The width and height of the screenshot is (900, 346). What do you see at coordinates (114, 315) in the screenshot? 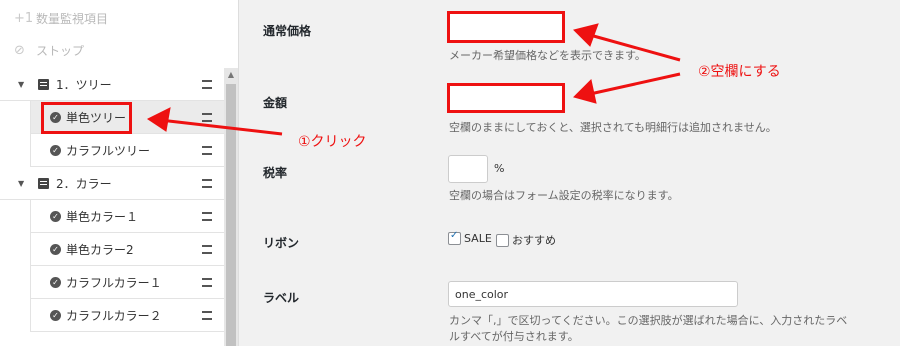
I see `tree-item-label: カラフルカラー２` at bounding box center [114, 315].